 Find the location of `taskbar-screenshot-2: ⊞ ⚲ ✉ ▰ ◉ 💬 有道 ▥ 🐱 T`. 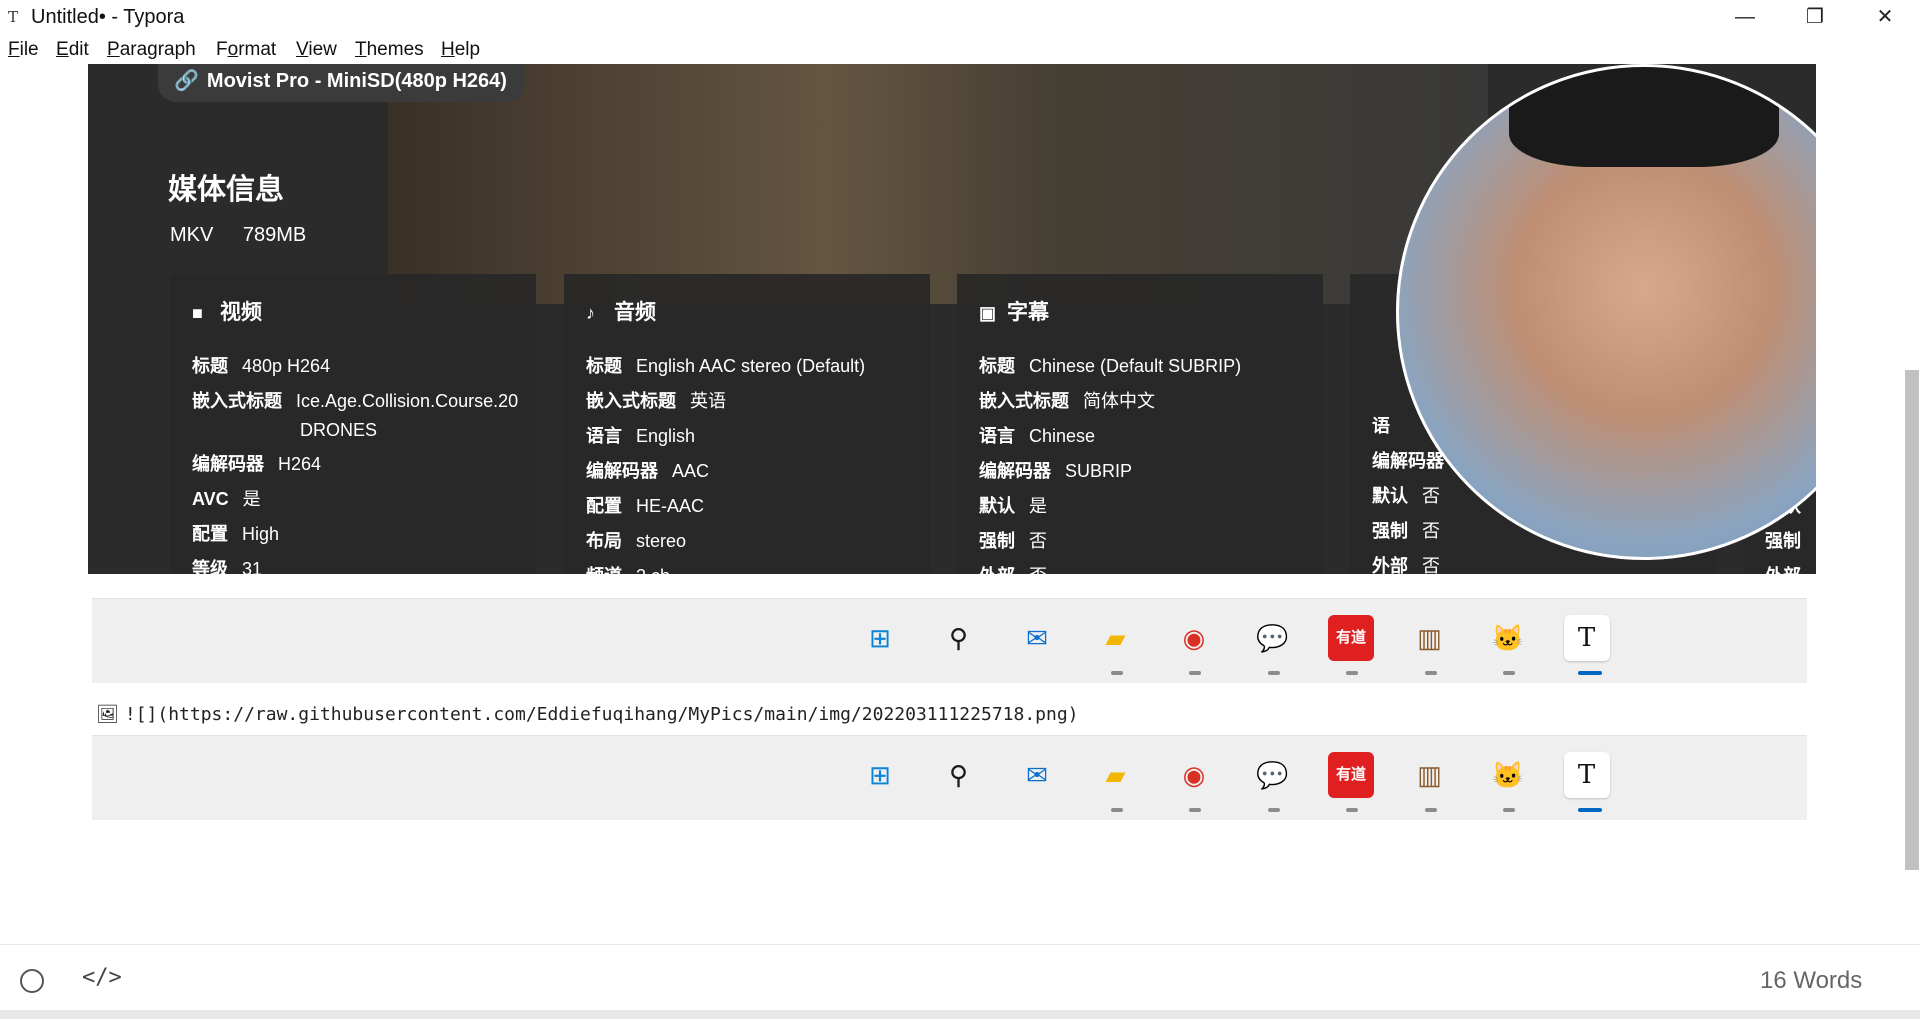

taskbar-screenshot-2: ⊞ ⚲ ✉ ▰ ◉ 💬 有道 ▥ 🐱 T is located at coordinates (949, 777).